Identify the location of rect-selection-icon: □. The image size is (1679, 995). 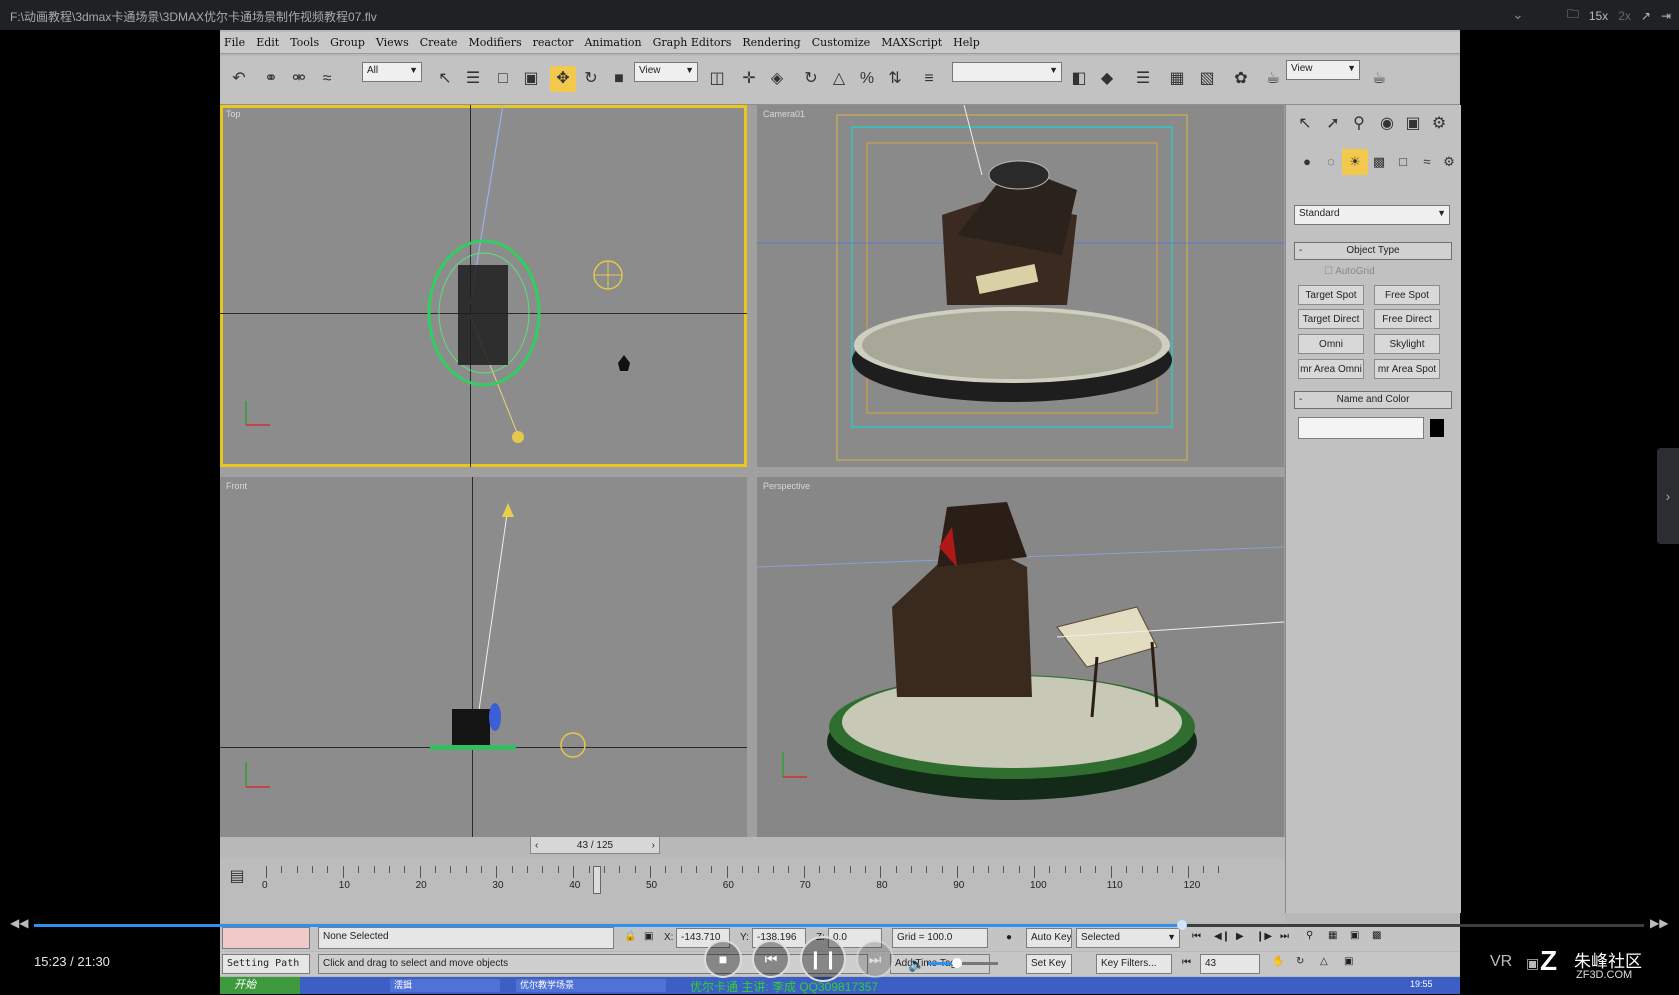
(503, 79).